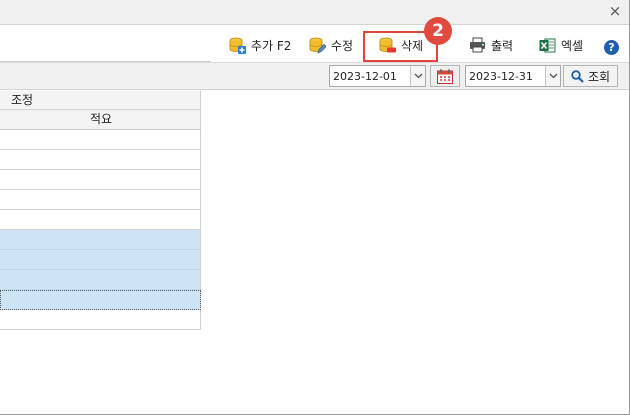 The height and width of the screenshot is (415, 630). What do you see at coordinates (271, 45) in the screenshot?
I see `add-button-label: 추가 F2` at bounding box center [271, 45].